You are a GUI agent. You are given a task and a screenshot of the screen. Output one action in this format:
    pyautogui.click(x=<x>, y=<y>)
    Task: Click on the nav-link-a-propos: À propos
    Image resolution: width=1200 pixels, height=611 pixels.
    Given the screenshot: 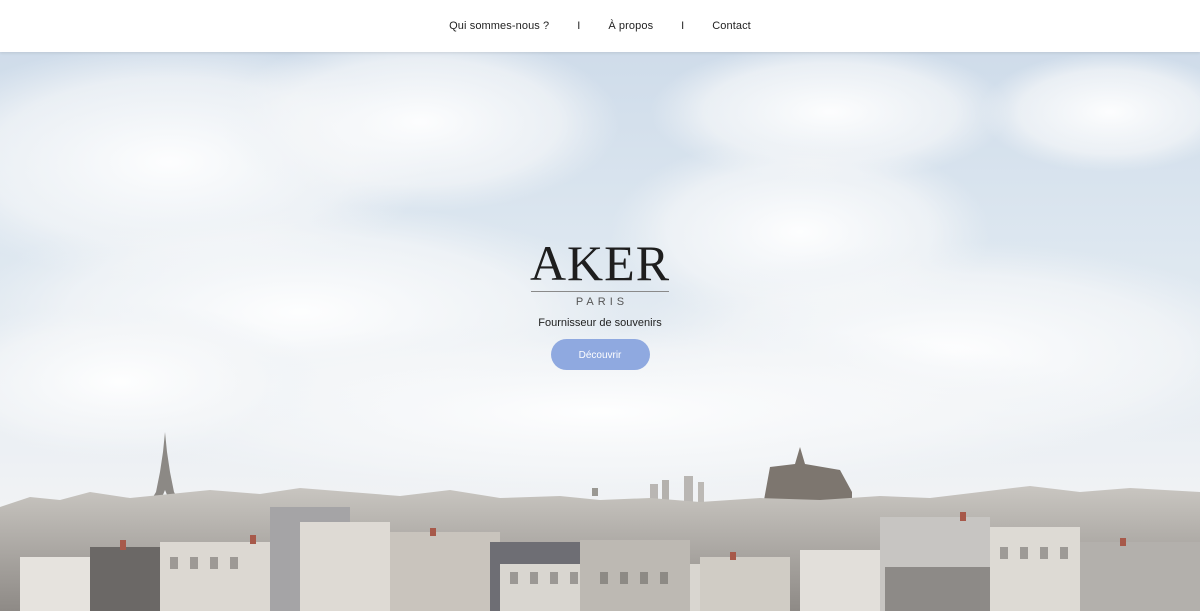 What is the action you would take?
    pyautogui.click(x=630, y=26)
    